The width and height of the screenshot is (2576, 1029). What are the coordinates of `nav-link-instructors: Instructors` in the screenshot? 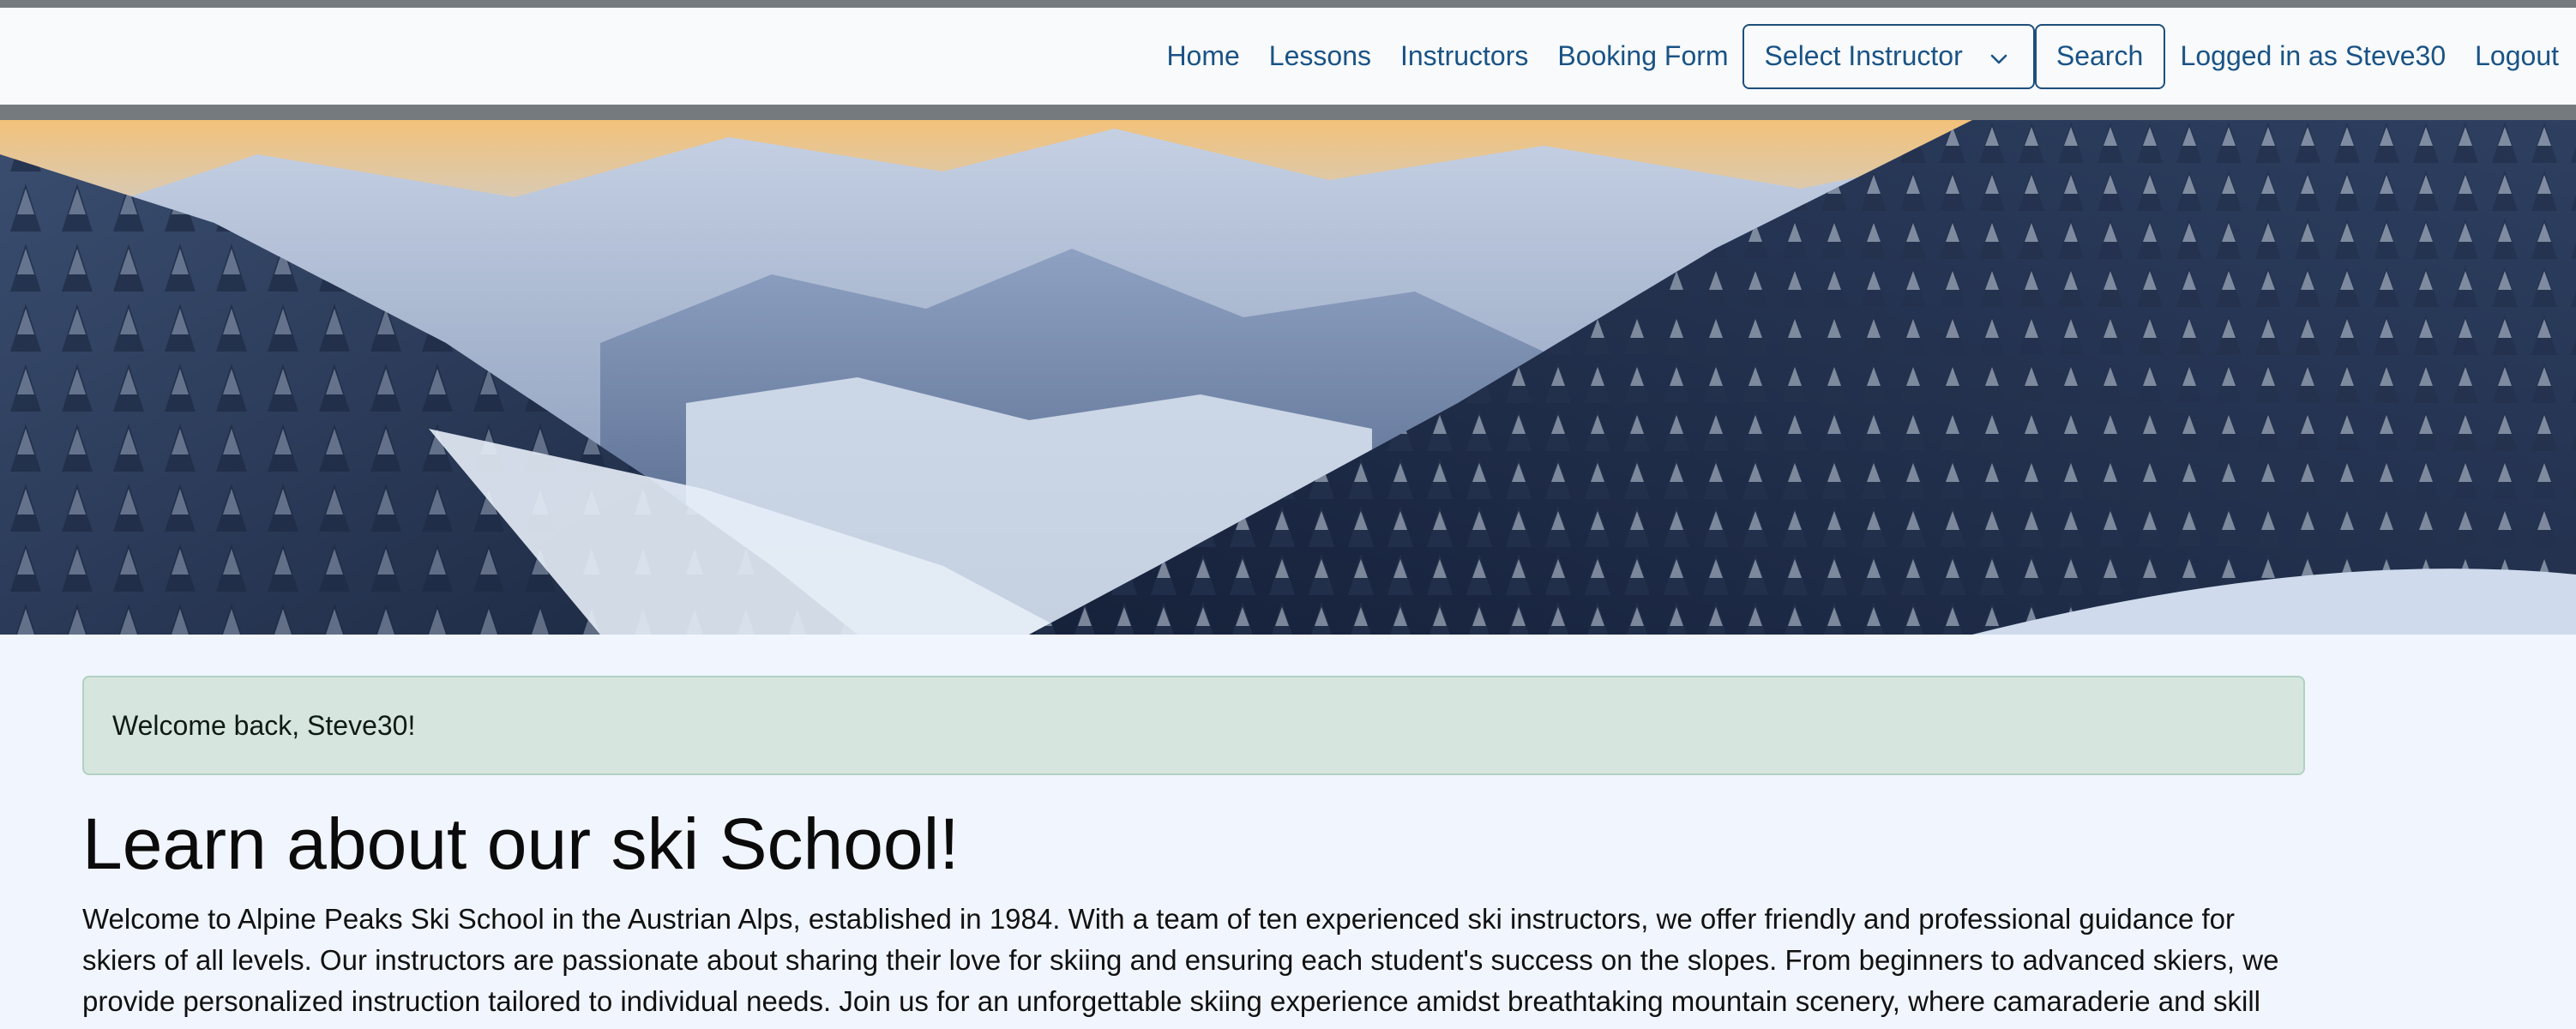 It's located at (1464, 56).